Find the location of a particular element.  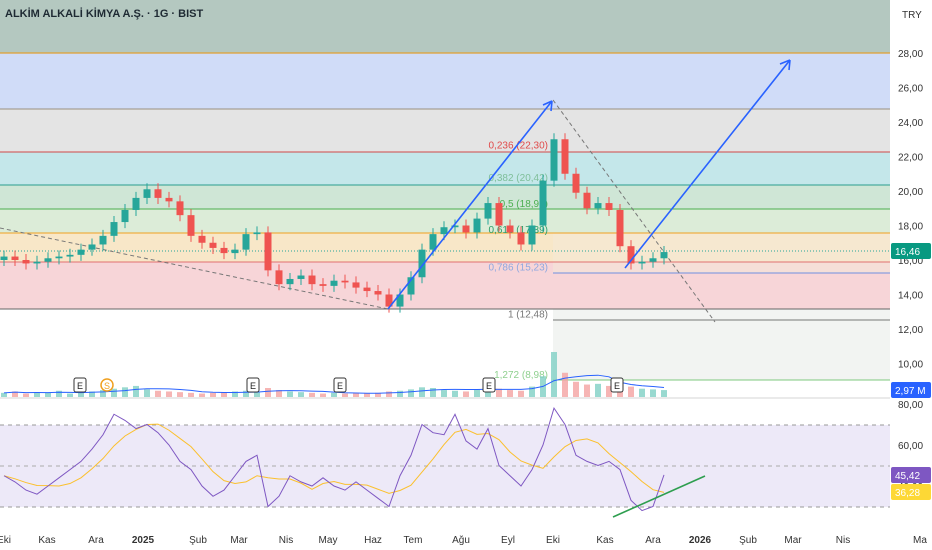

x-tick-label: Tem is located at coordinates (413, 540).